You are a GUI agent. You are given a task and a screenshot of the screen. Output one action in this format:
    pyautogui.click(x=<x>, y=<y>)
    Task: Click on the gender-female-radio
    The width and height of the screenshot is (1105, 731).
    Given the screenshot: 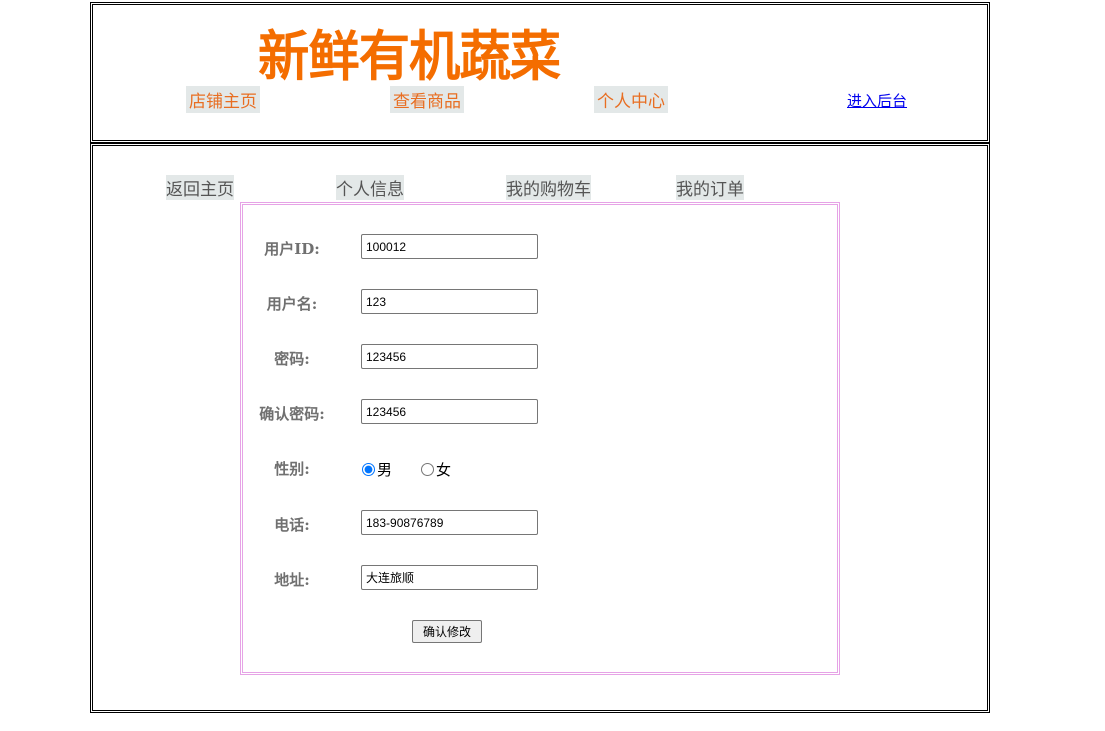 What is the action you would take?
    pyautogui.click(x=427, y=469)
    